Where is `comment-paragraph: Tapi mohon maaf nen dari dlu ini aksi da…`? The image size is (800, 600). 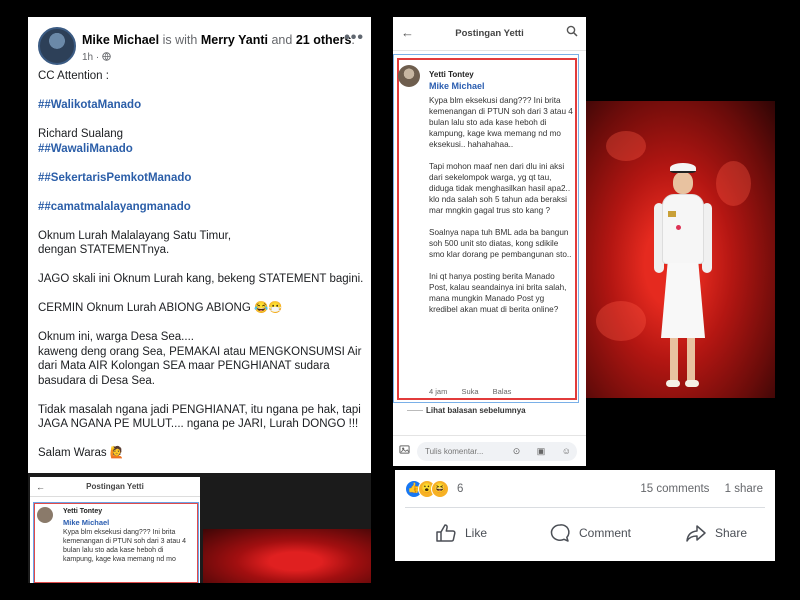 comment-paragraph: Tapi mohon maaf nen dari dlu ini aksi da… is located at coordinates (500, 188).